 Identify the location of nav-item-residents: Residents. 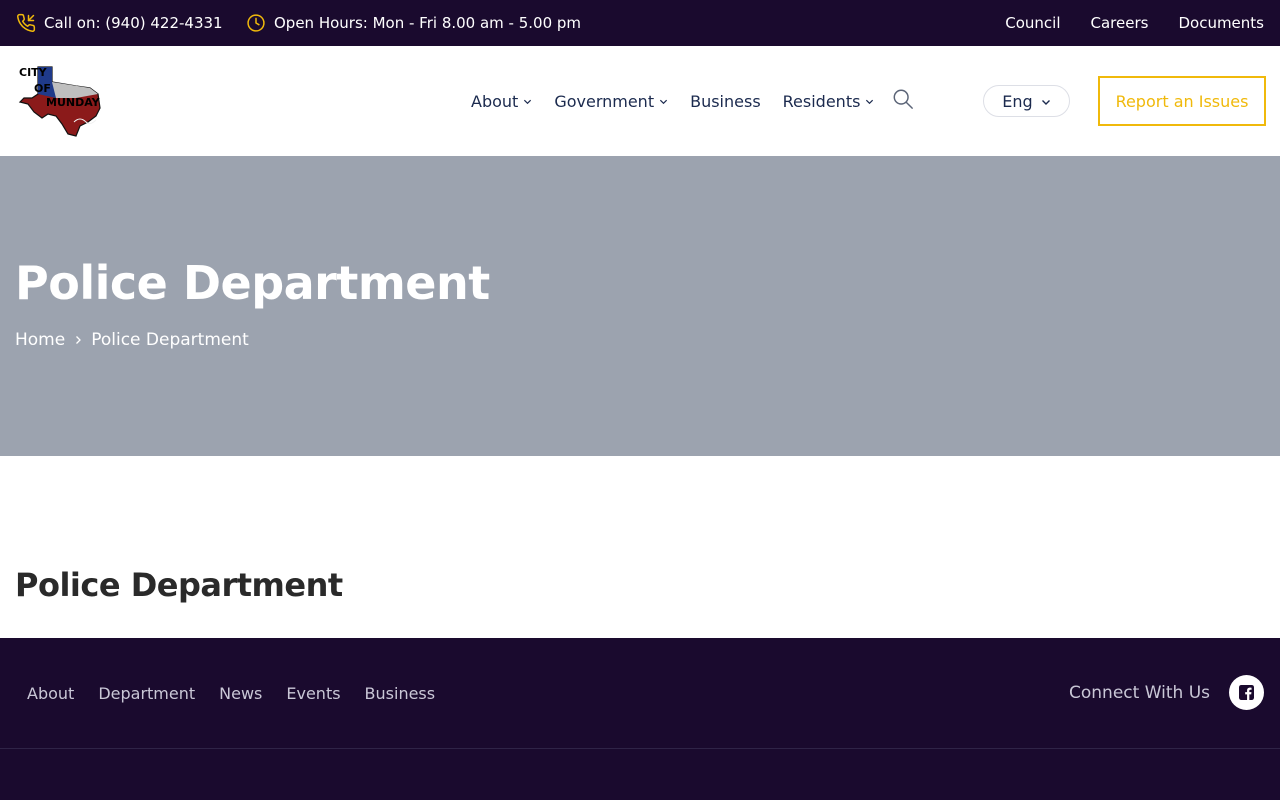
(829, 101).